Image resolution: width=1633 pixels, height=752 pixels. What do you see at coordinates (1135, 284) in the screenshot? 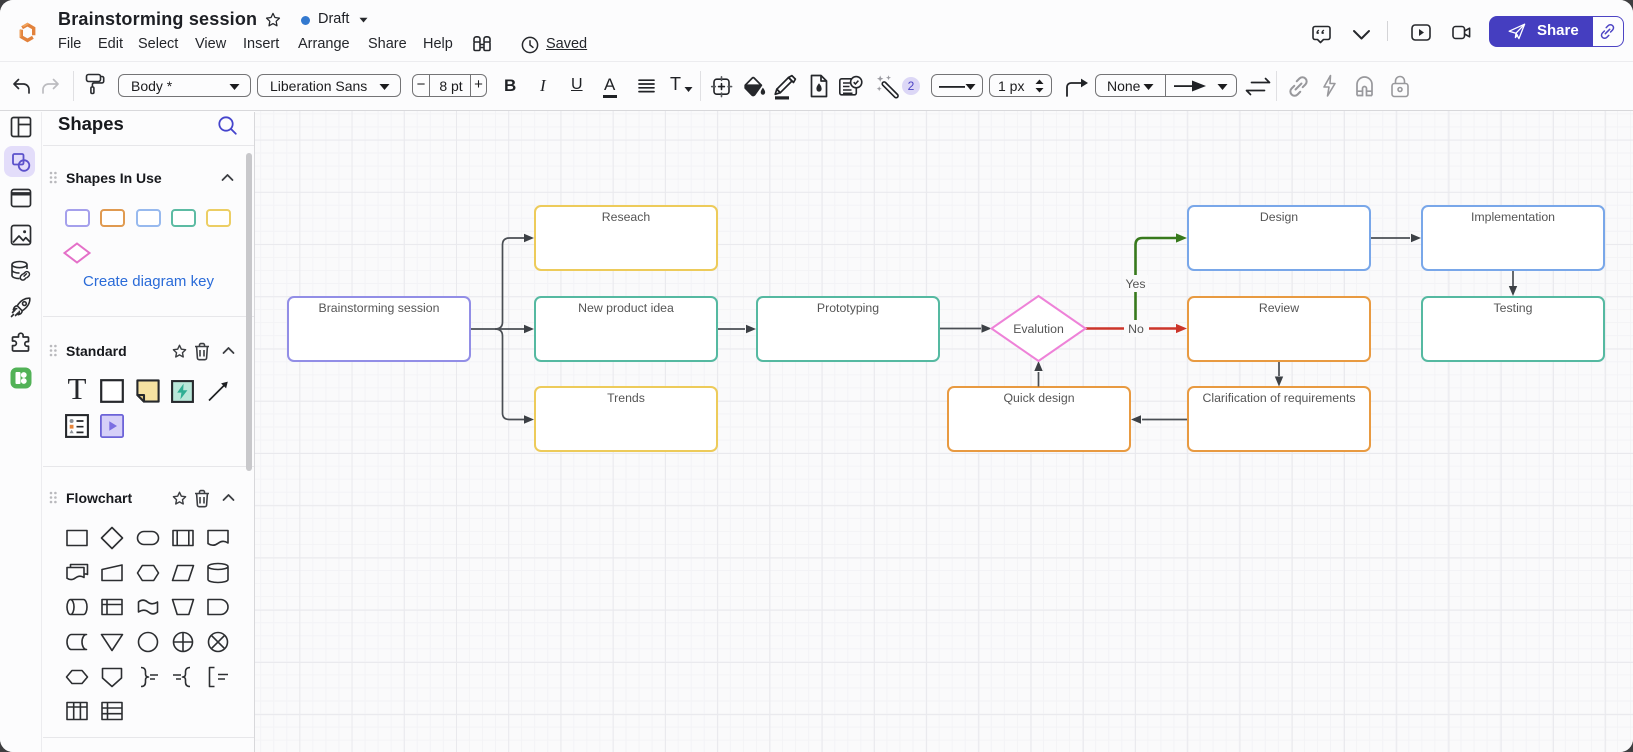
I see `svg-text: Yes` at bounding box center [1135, 284].